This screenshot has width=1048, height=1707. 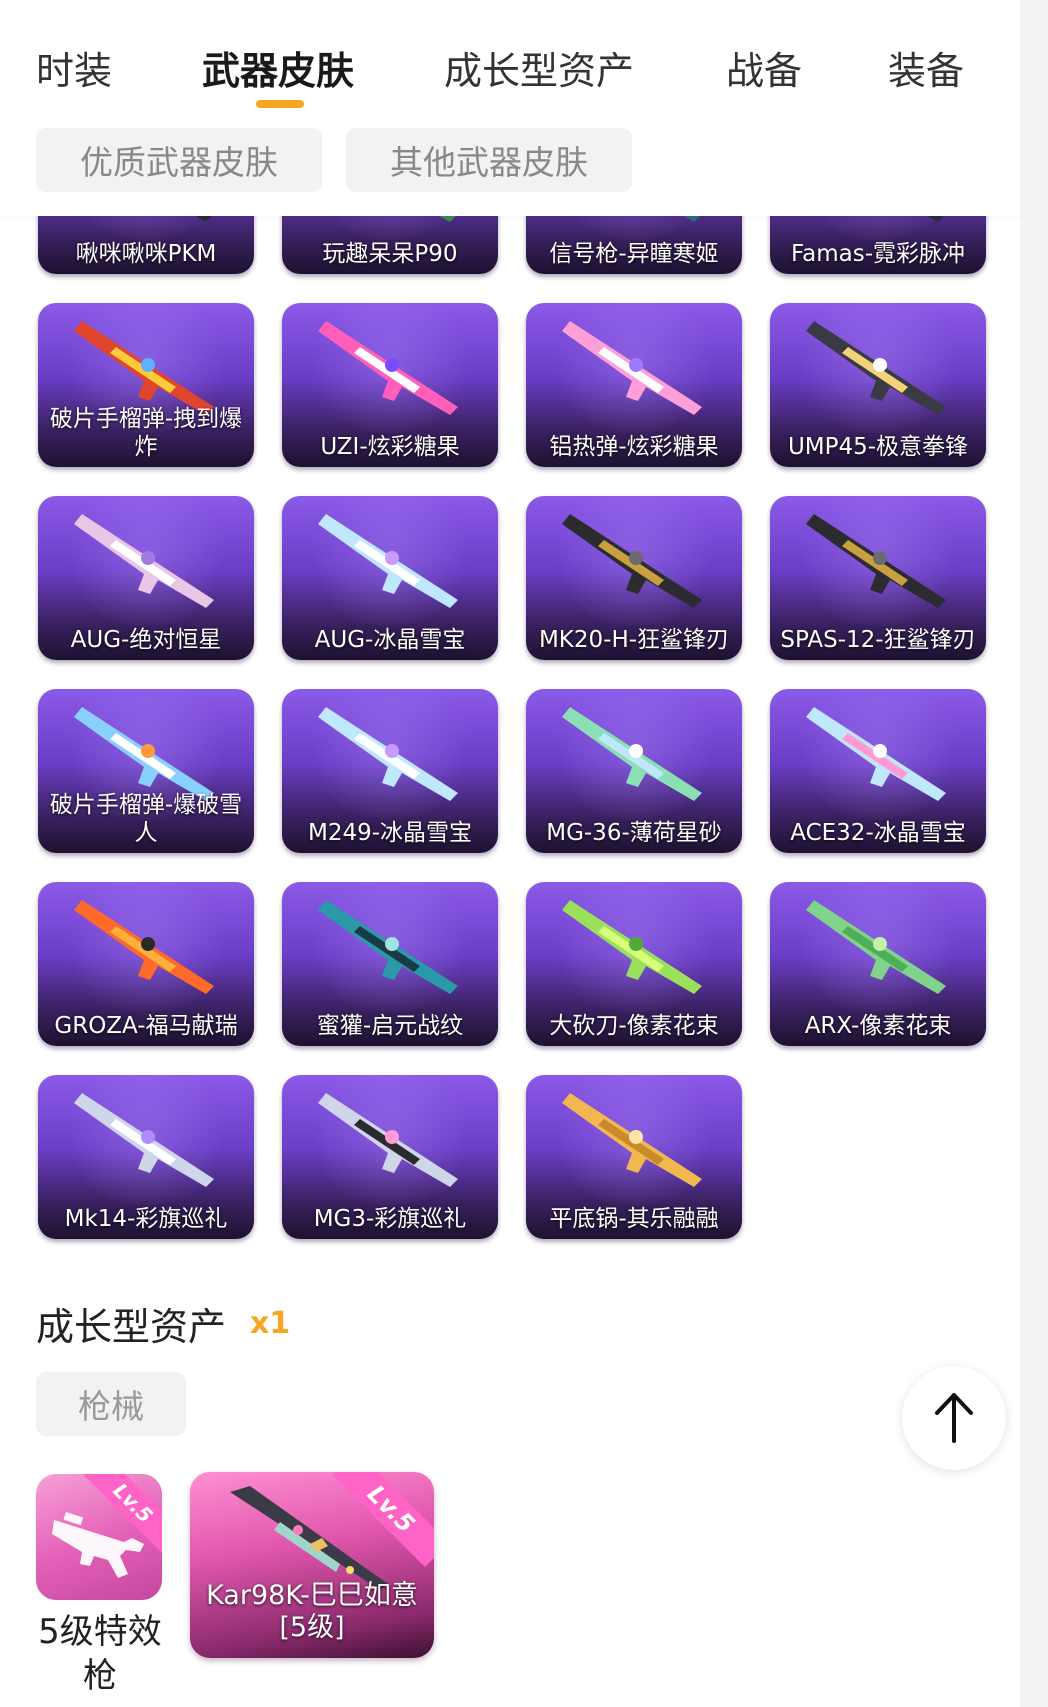 What do you see at coordinates (926, 67) in the screenshot?
I see `tab-equipment: 装备` at bounding box center [926, 67].